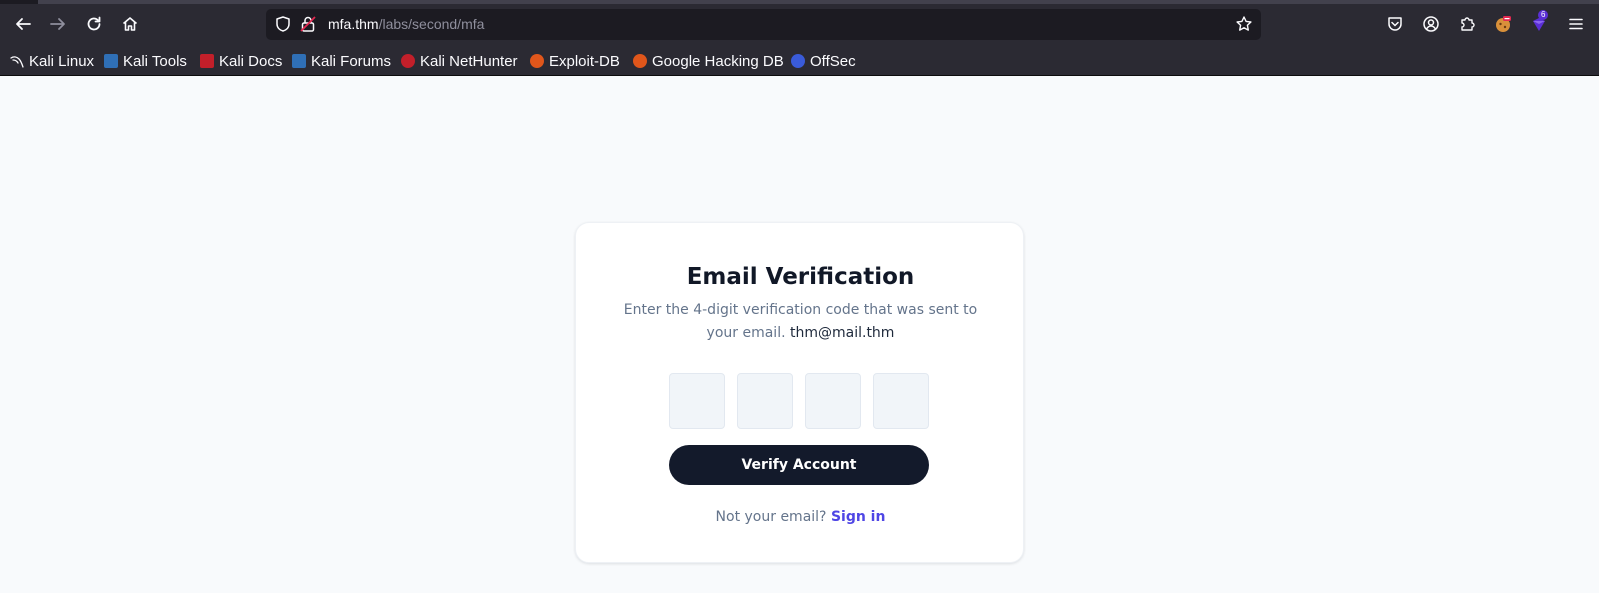  Describe the element at coordinates (52, 61) in the screenshot. I see `bookmark-kali-linux: Kali Linux` at that location.